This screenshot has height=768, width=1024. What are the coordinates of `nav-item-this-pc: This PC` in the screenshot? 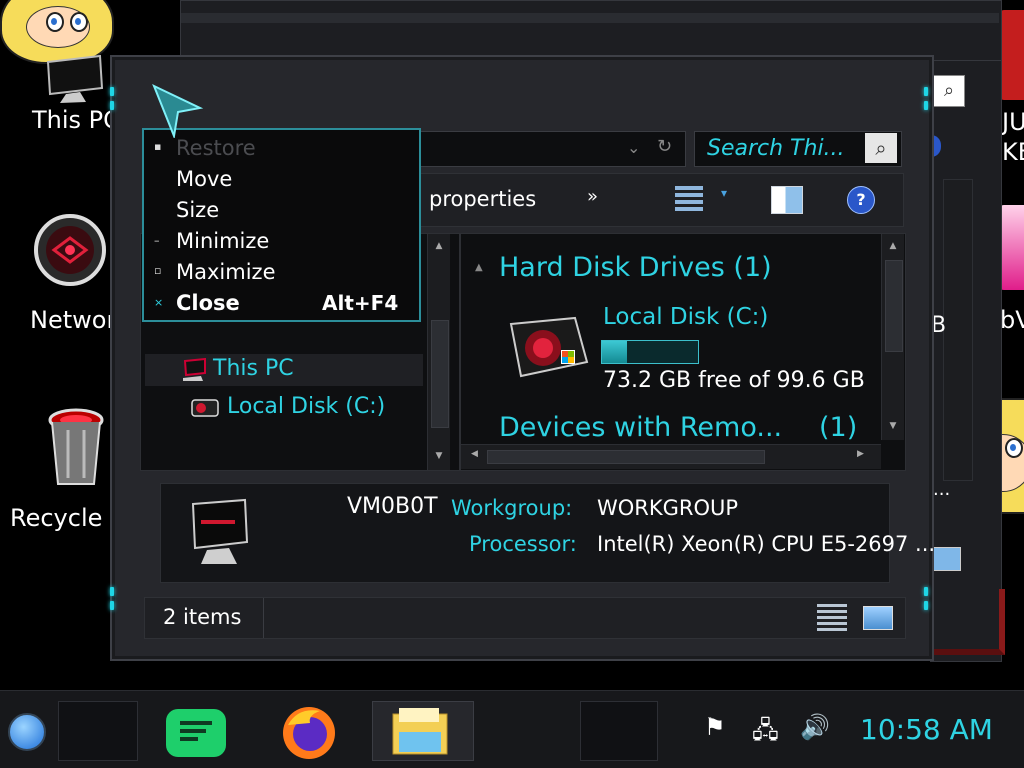 It's located at (284, 370).